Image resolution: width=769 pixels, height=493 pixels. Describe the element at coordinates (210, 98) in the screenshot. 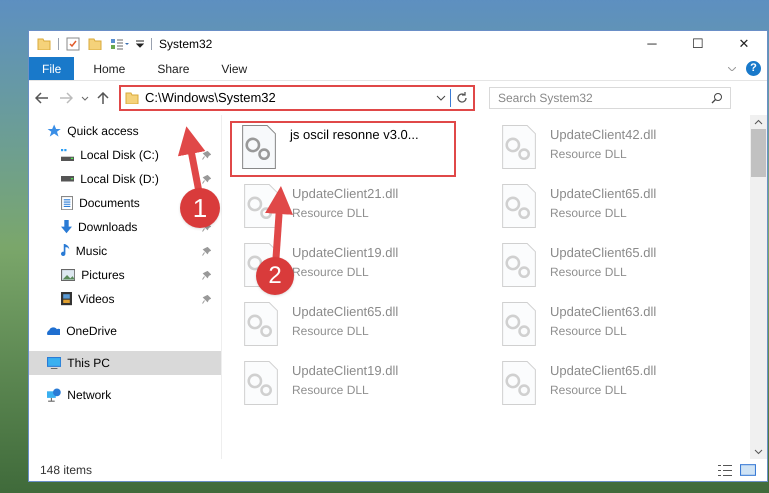

I see `address-path: C:\Windows\System32` at that location.